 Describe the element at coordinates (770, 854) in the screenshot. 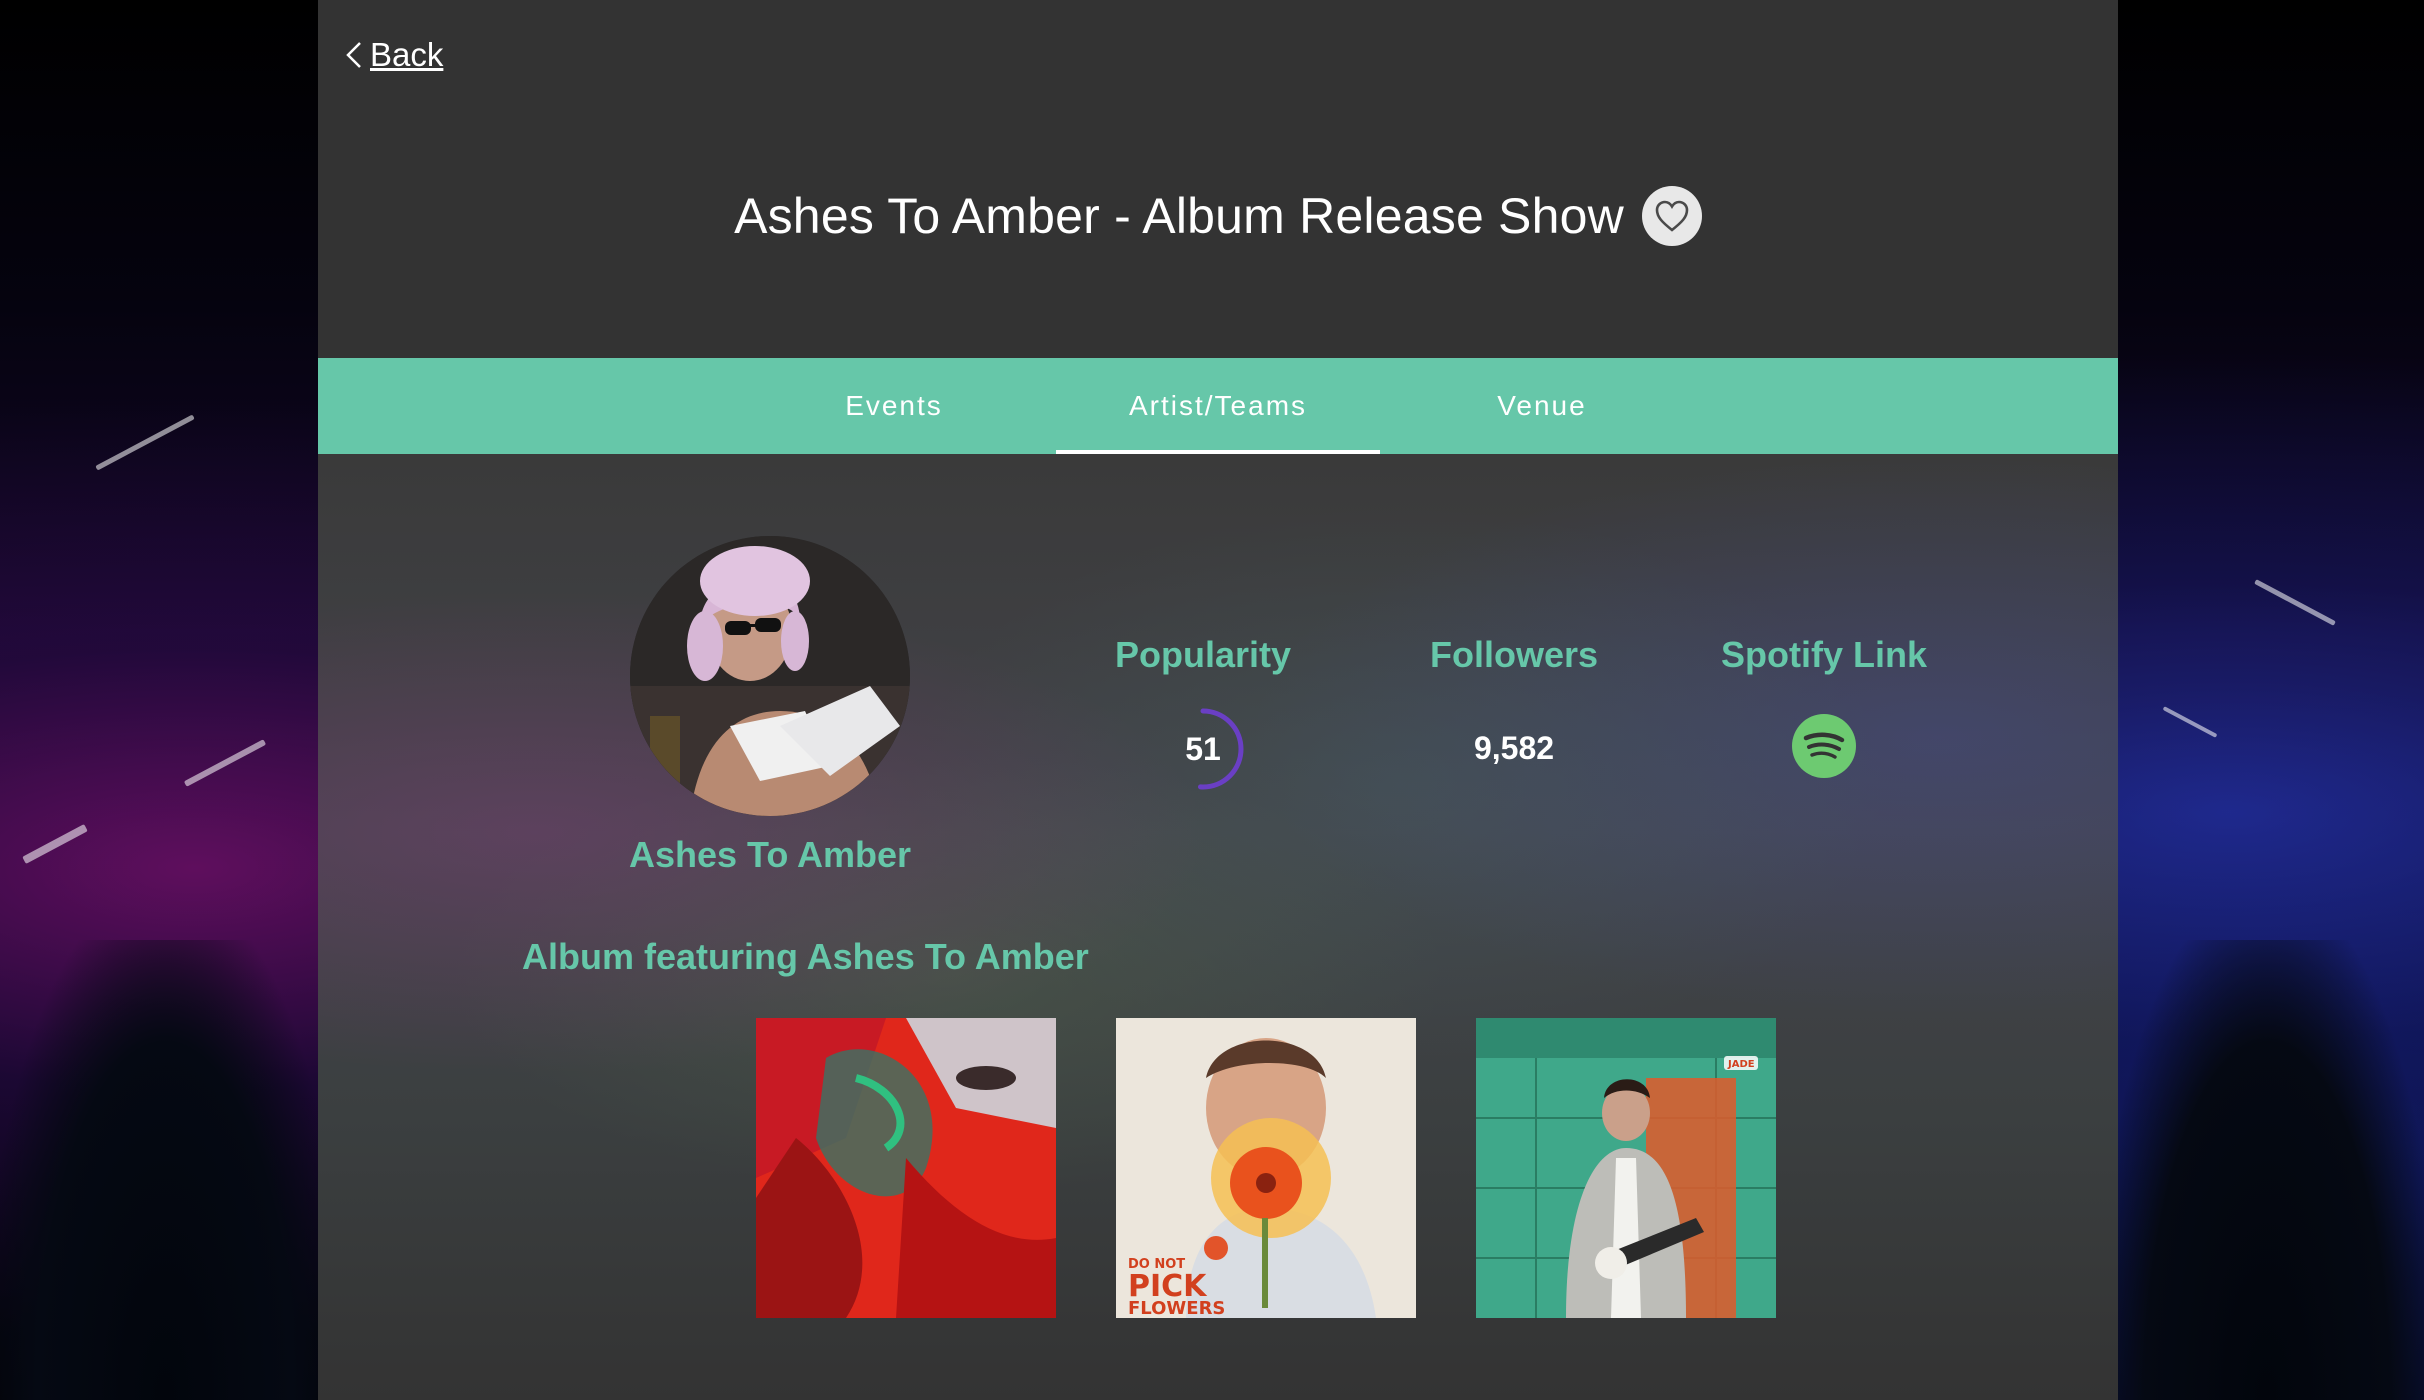

I see `artist-name: Ashes To Amber` at that location.